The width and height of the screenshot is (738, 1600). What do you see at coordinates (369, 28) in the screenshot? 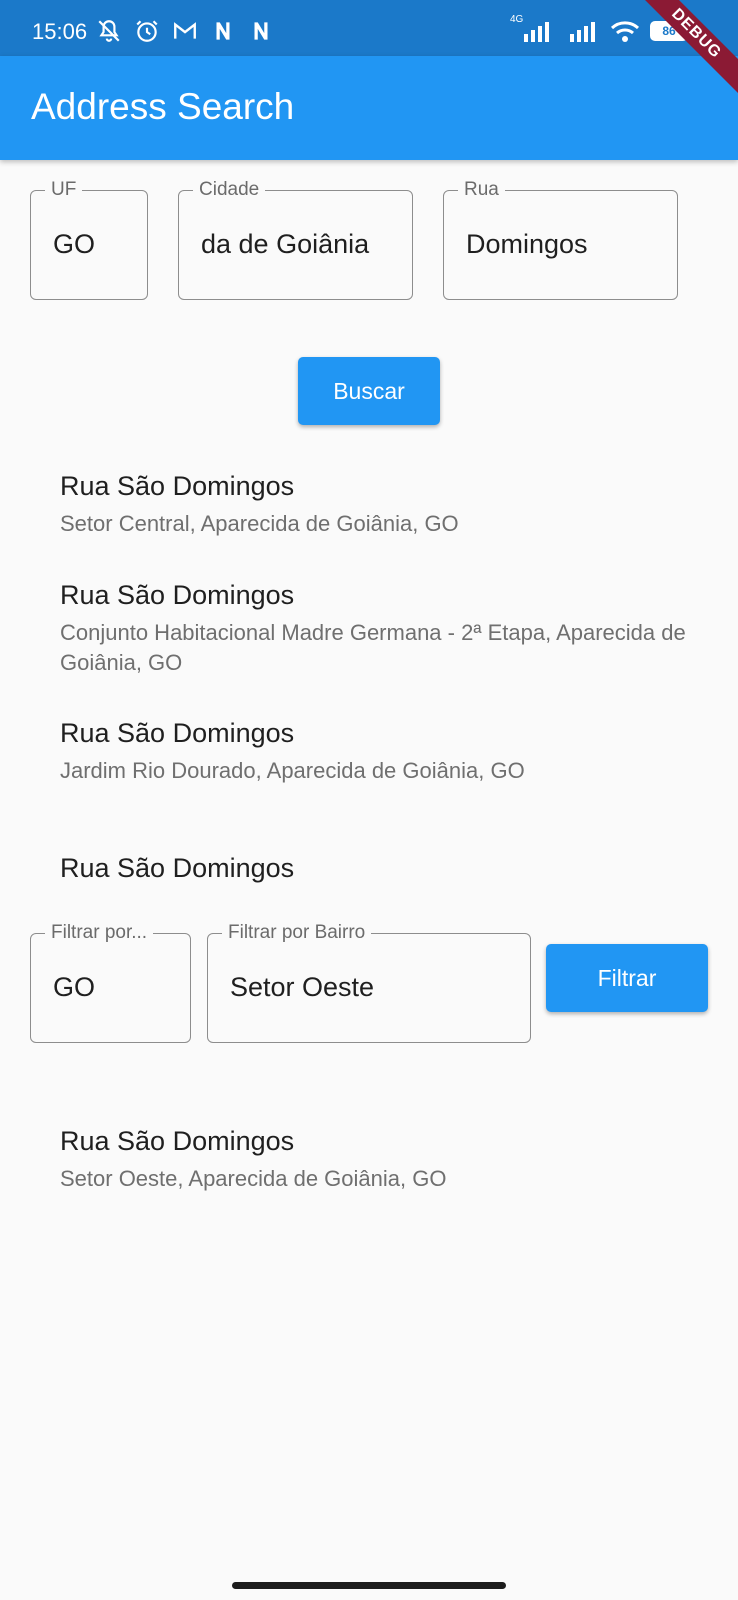
I see `status-bar: 15:06 4G 86` at bounding box center [369, 28].